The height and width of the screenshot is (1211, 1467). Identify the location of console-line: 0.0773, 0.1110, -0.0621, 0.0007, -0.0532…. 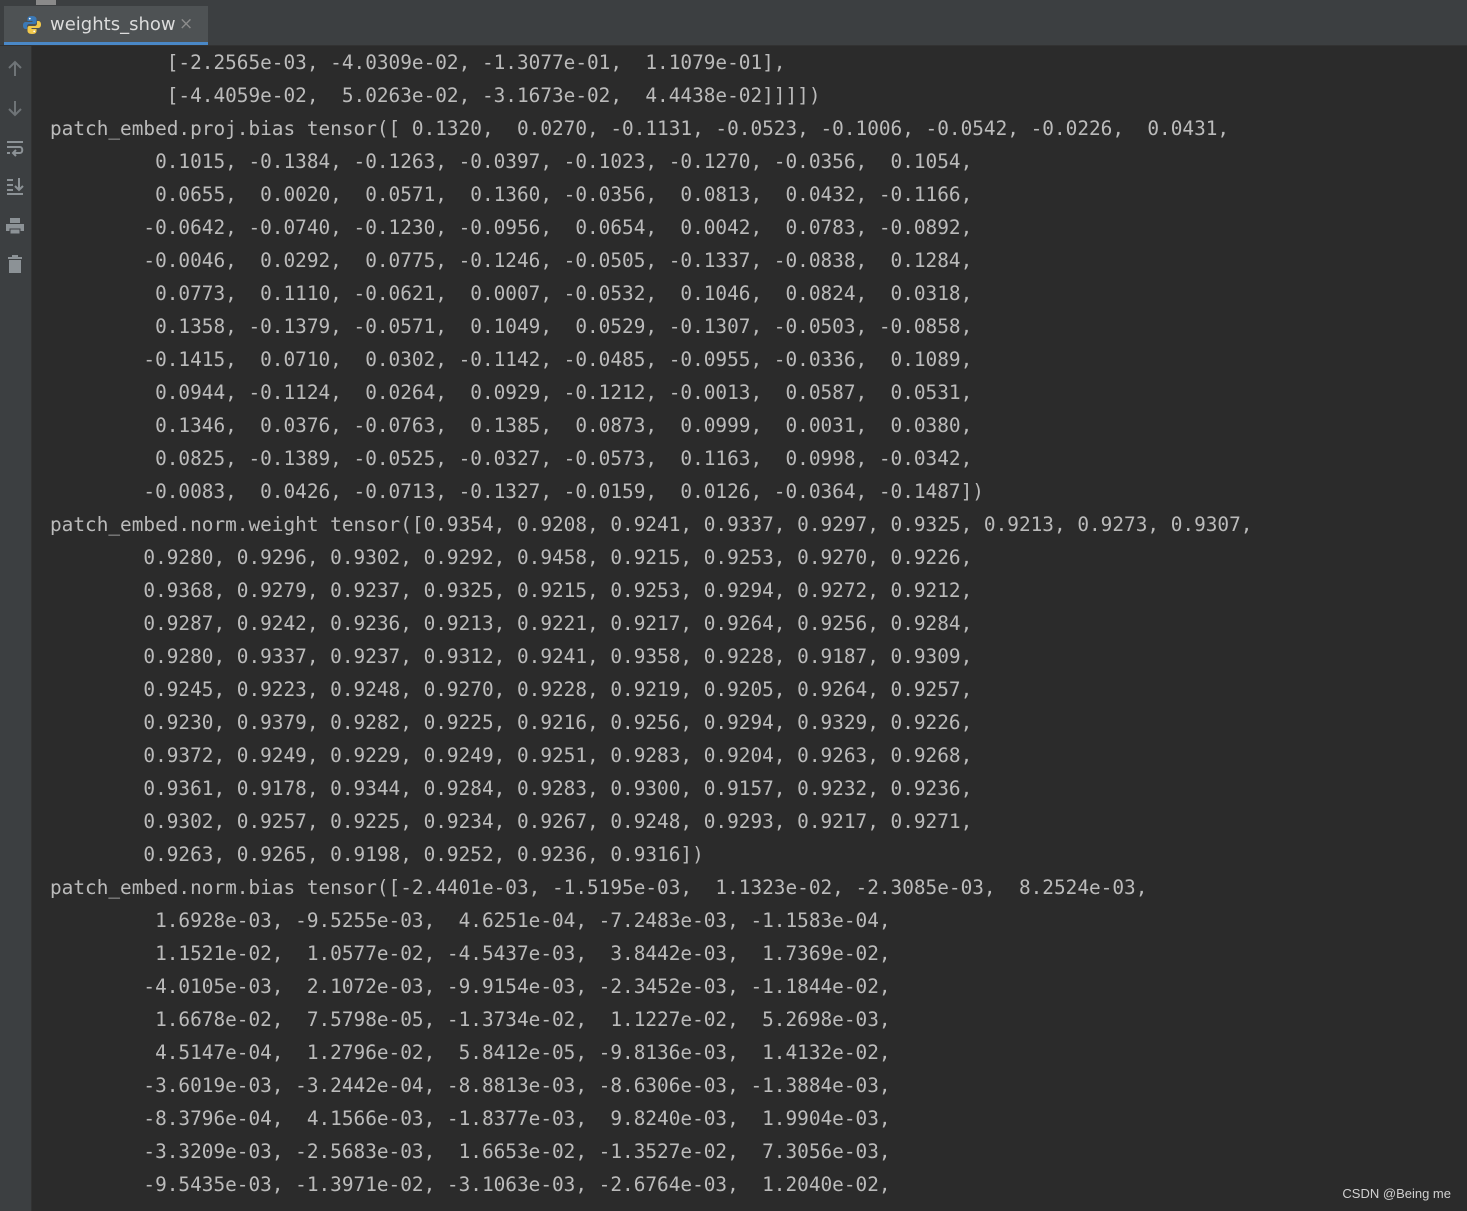
(511, 293).